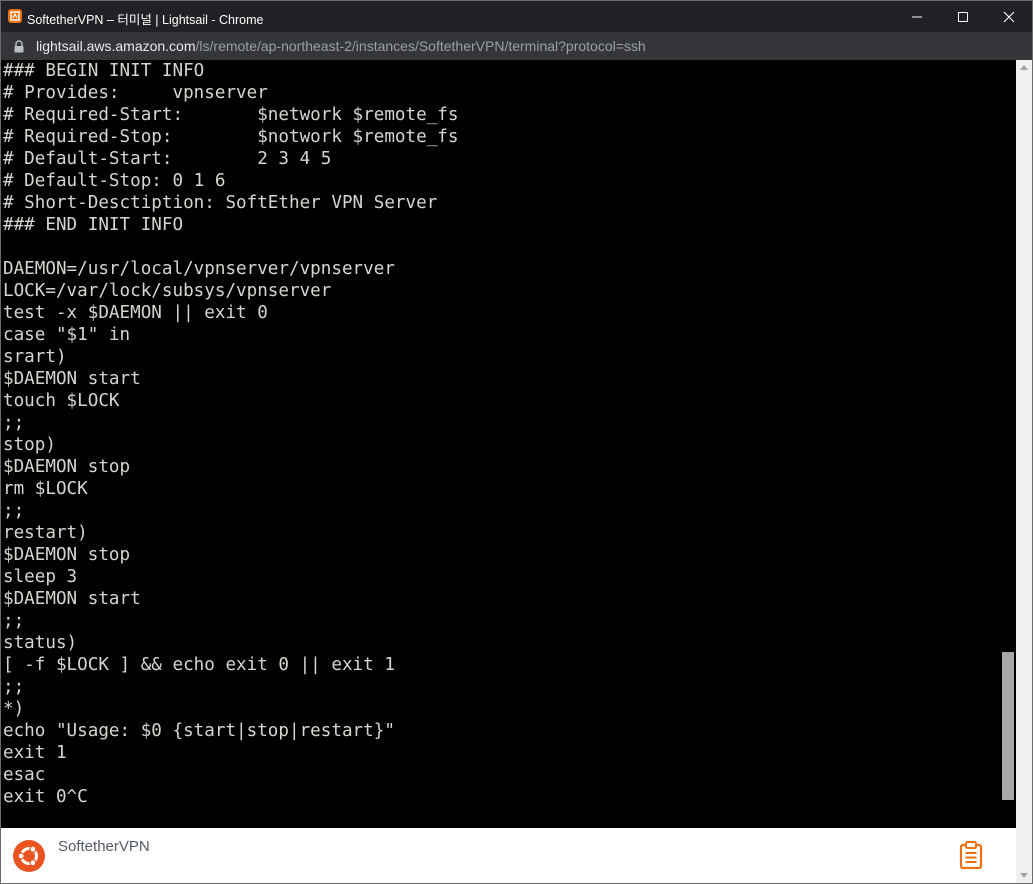  Describe the element at coordinates (104, 846) in the screenshot. I see `instance-name: SoftetherVPN` at that location.